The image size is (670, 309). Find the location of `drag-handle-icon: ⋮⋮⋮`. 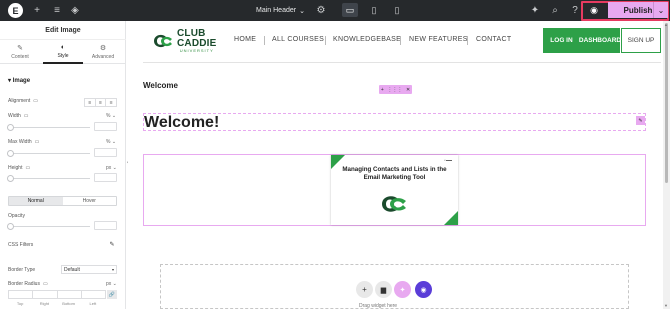

drag-handle-icon: ⋮⋮⋮ is located at coordinates (394, 90).